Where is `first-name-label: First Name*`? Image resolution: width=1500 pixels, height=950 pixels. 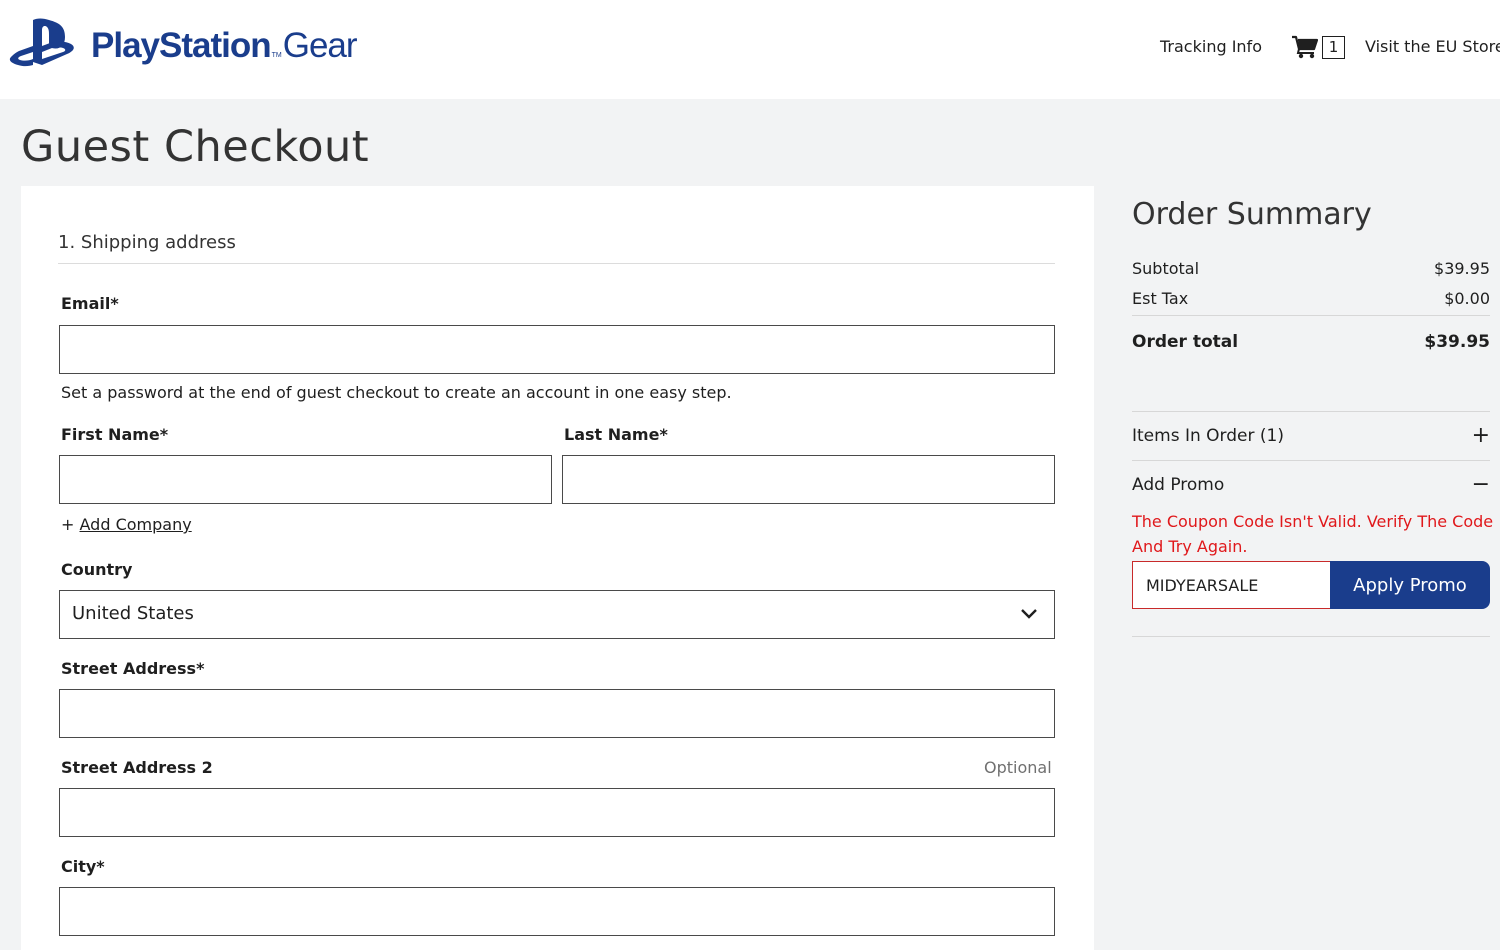
first-name-label: First Name* is located at coordinates (115, 434).